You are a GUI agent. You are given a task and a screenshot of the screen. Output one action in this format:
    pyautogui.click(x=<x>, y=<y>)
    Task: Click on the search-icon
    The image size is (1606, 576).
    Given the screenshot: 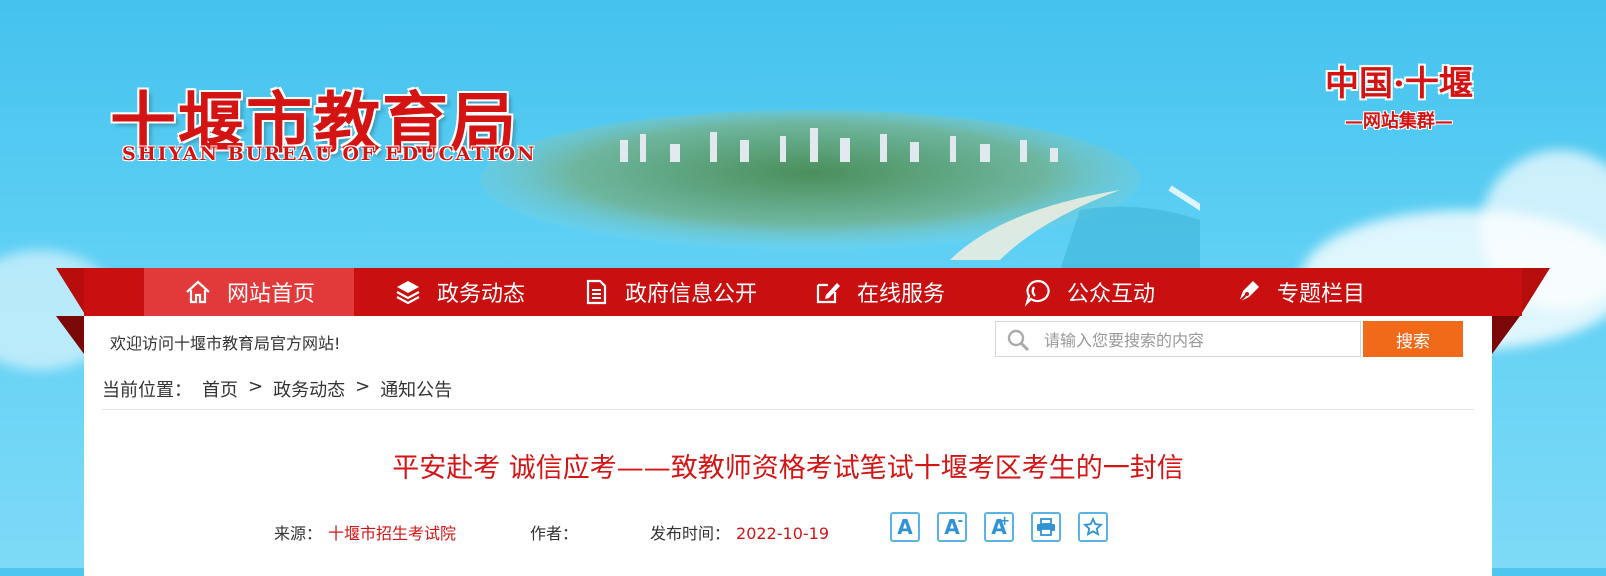 What is the action you would take?
    pyautogui.click(x=1018, y=340)
    